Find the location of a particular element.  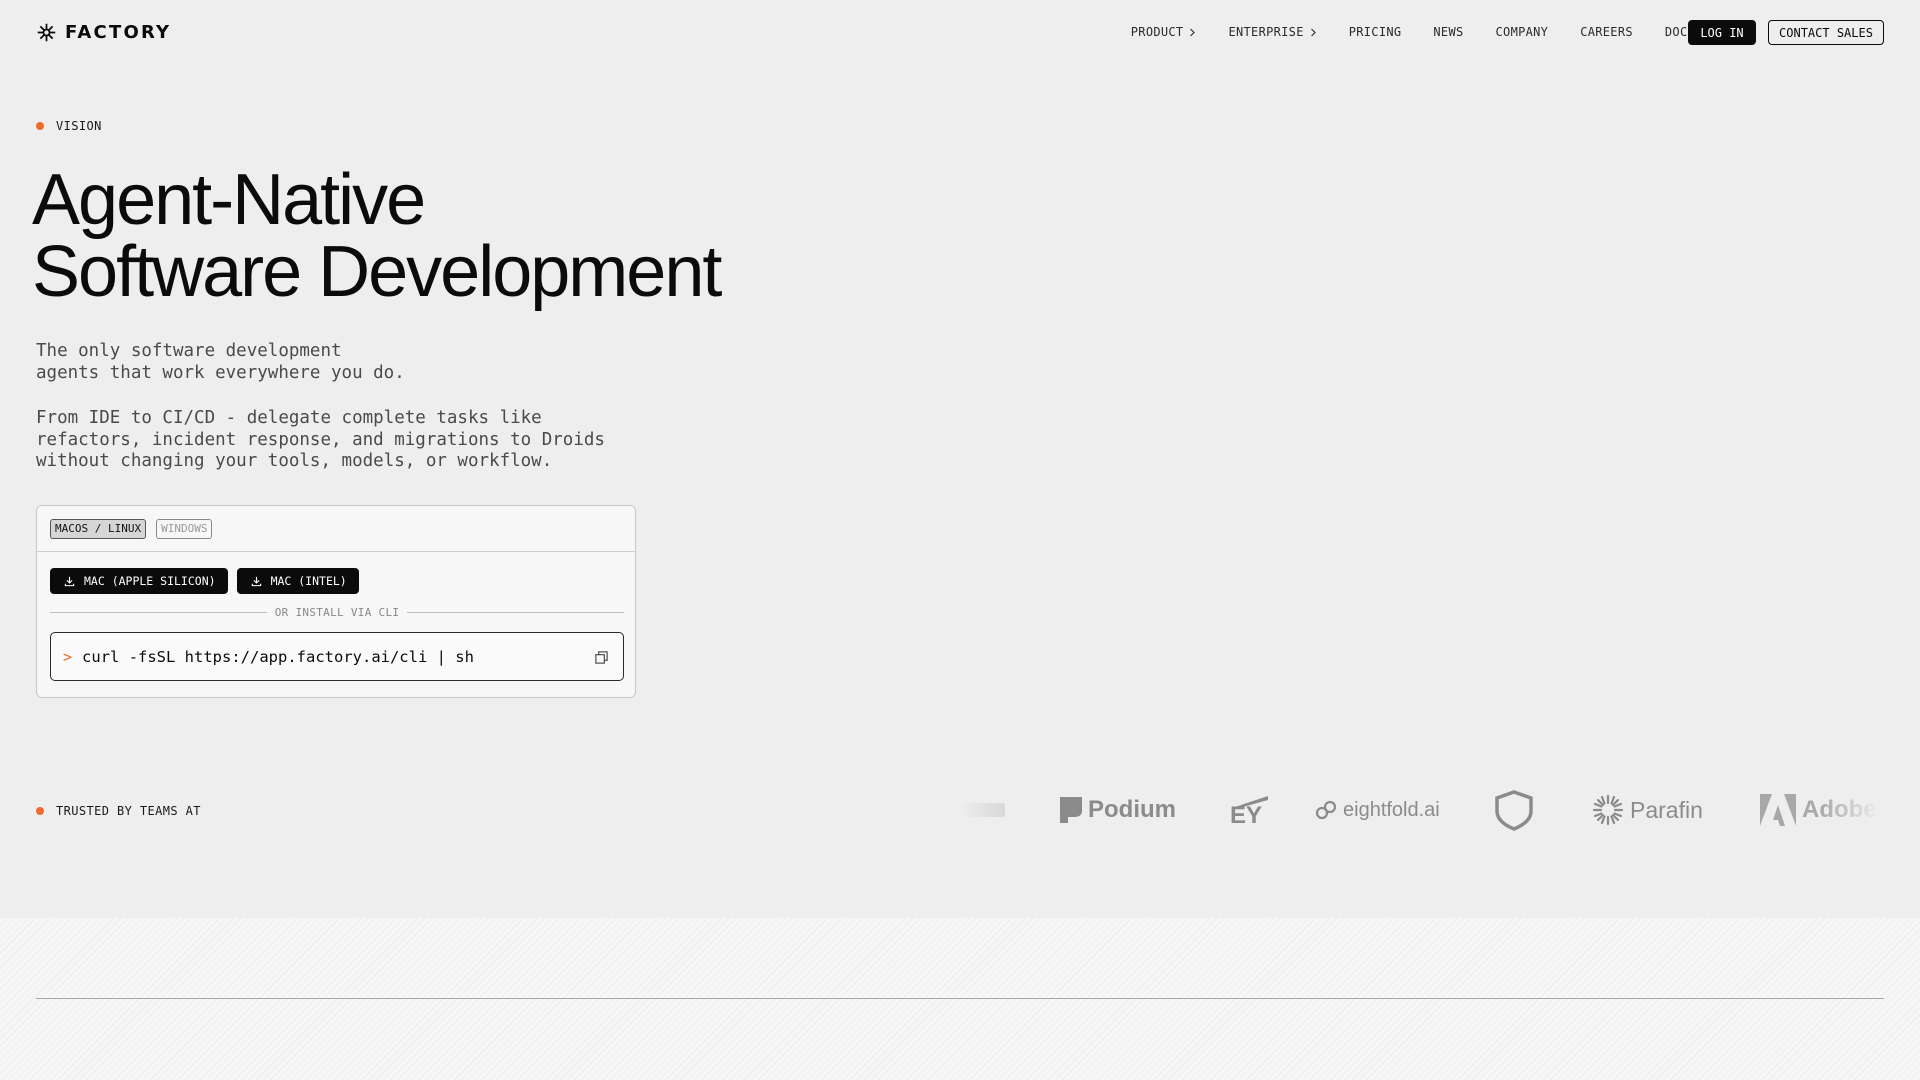

parafin-logo: Parafin is located at coordinates (1647, 810).